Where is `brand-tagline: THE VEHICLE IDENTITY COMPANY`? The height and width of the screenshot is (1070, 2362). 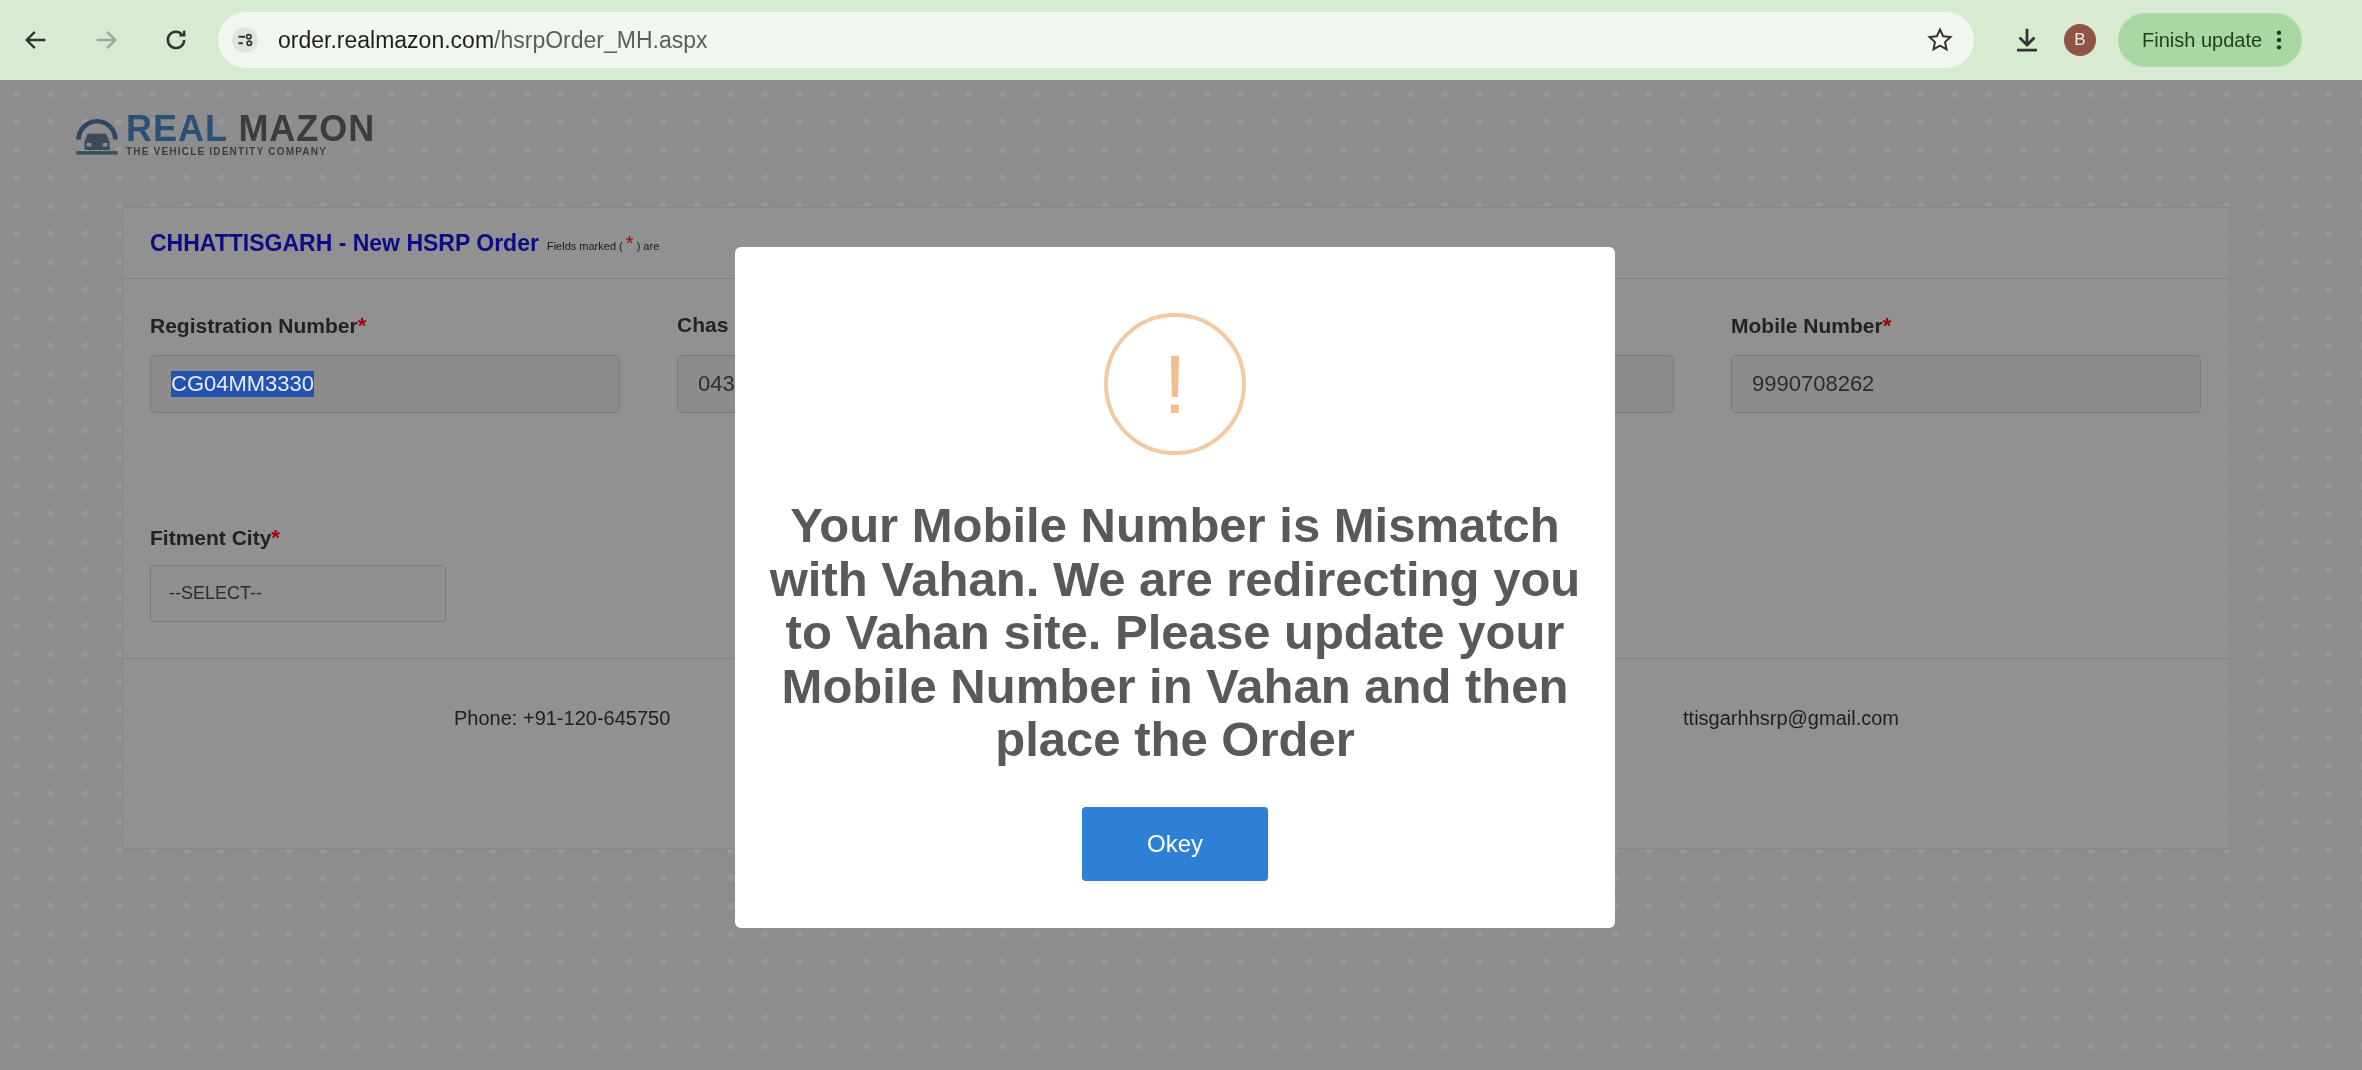 brand-tagline: THE VEHICLE IDENTITY COMPANY is located at coordinates (227, 151).